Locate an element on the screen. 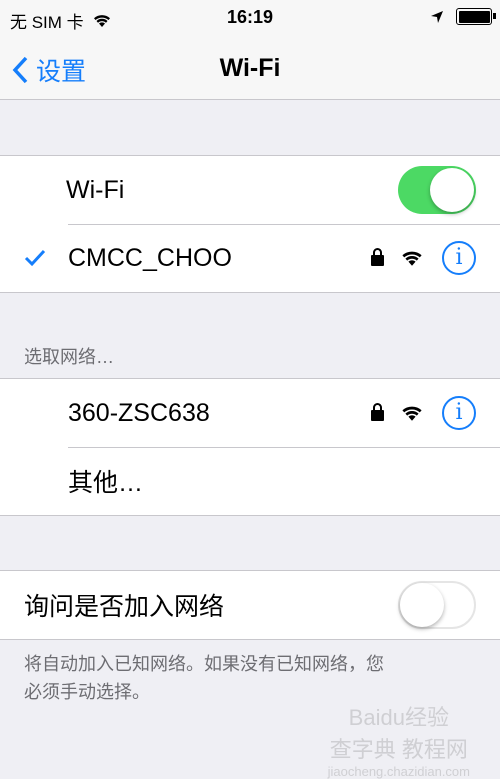 Image resolution: width=500 pixels, height=779 pixels. network-row: 360-ZSC638 i is located at coordinates (250, 413).